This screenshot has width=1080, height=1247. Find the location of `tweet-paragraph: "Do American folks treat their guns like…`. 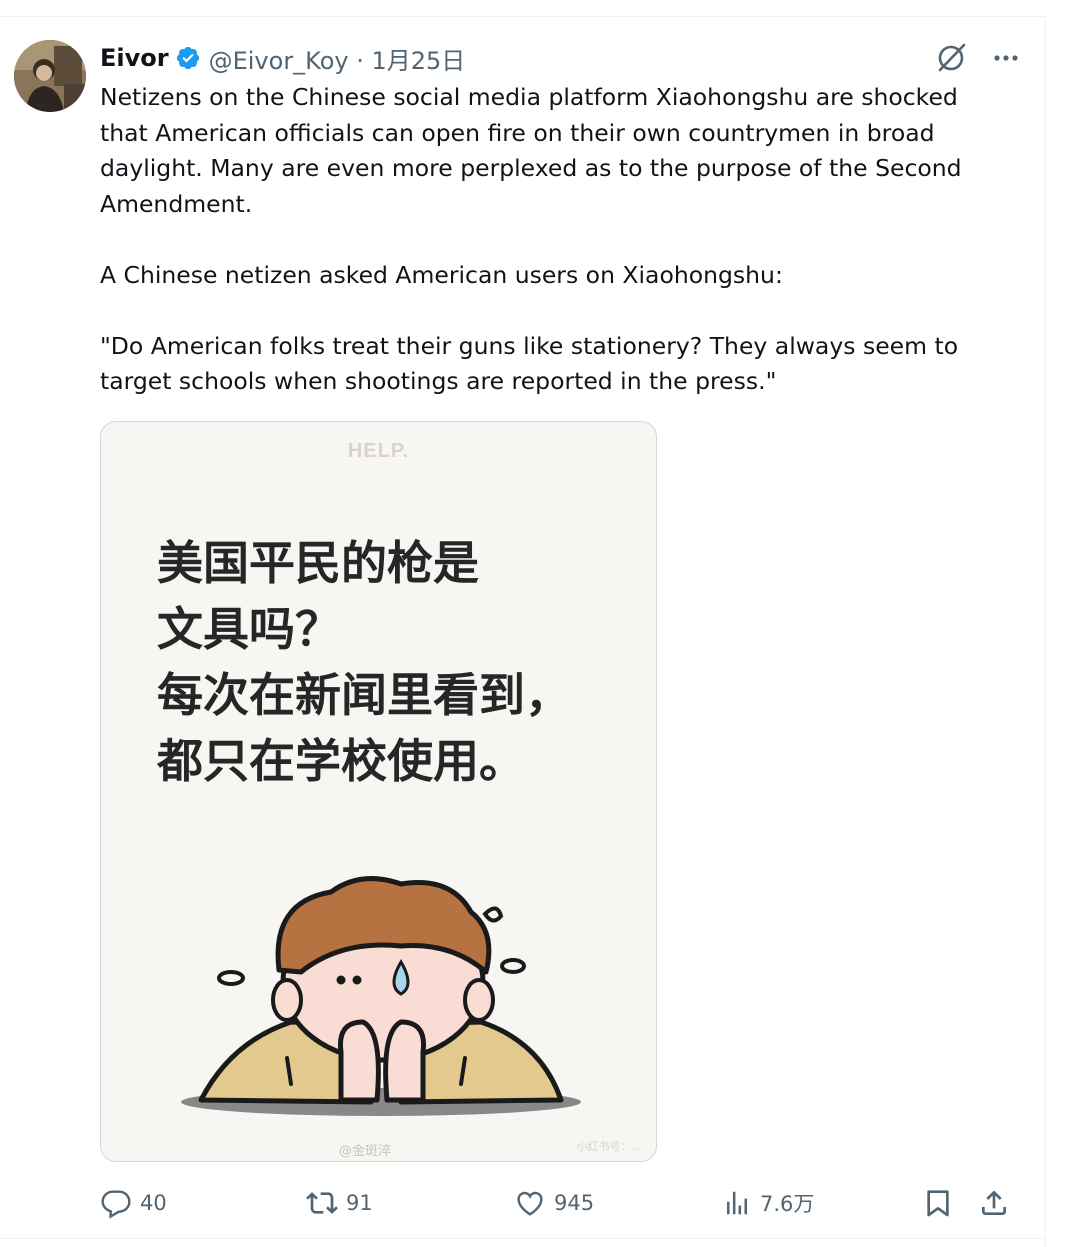

tweet-paragraph: "Do American folks treat their guns like… is located at coordinates (529, 363).